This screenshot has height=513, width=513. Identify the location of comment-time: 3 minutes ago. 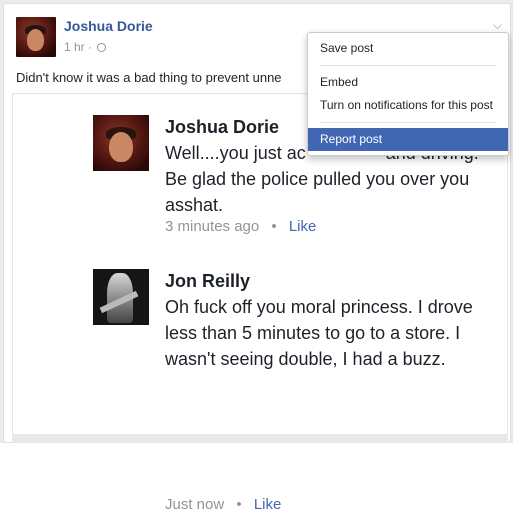
(212, 226).